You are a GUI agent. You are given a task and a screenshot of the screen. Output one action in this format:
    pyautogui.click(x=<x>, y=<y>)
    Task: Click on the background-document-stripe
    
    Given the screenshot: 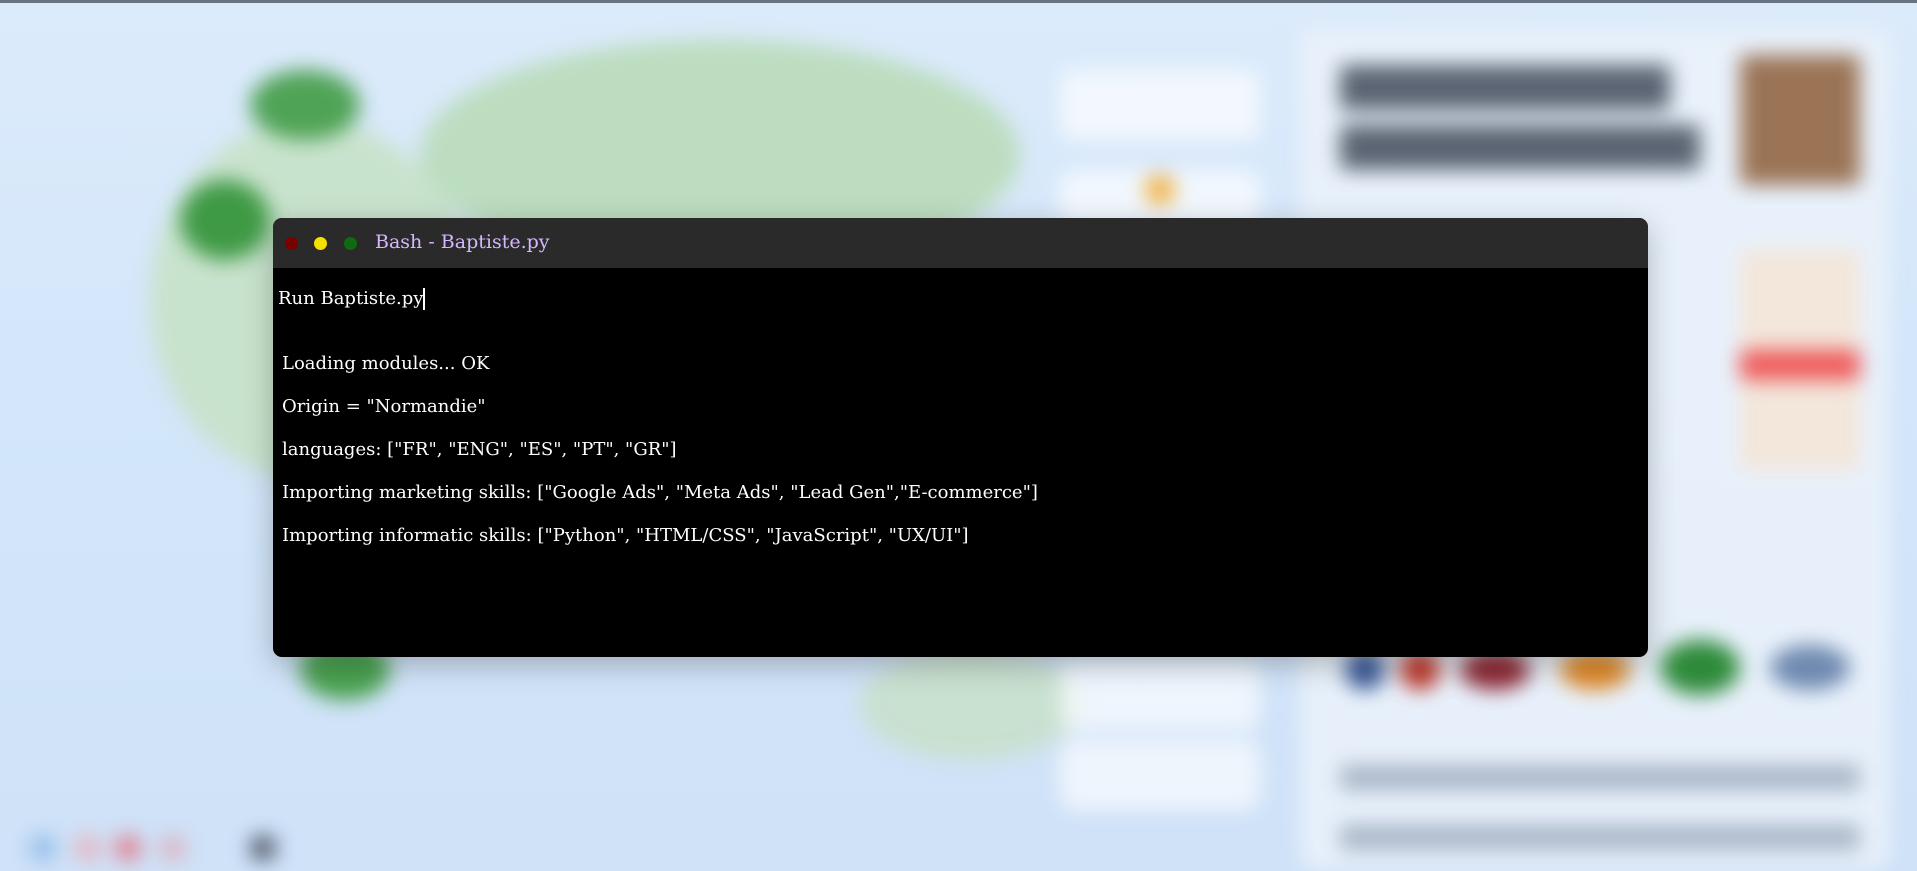 What is the action you would take?
    pyautogui.click(x=1800, y=365)
    